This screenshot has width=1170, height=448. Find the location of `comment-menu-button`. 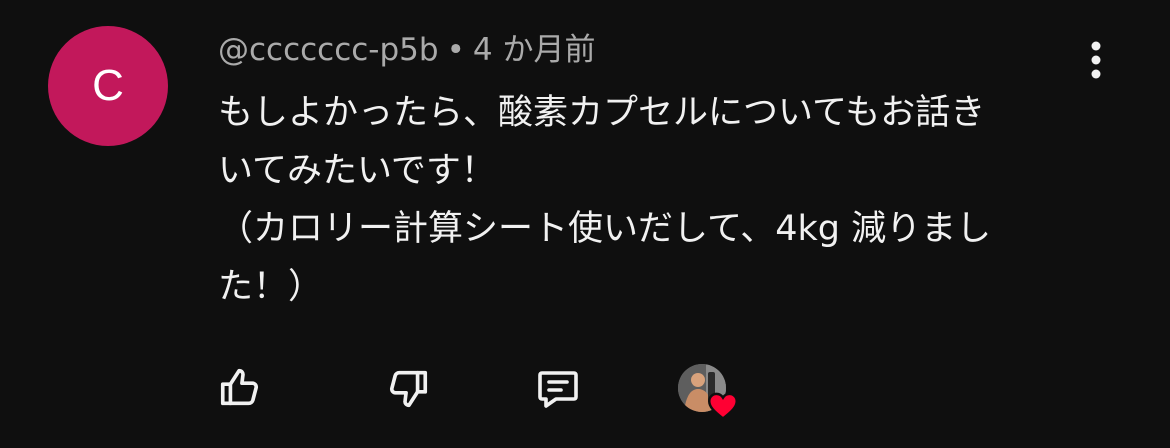

comment-menu-button is located at coordinates (1096, 62).